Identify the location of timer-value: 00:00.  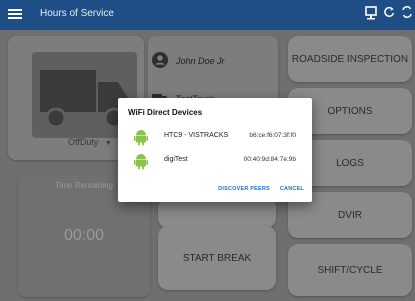
(84, 235).